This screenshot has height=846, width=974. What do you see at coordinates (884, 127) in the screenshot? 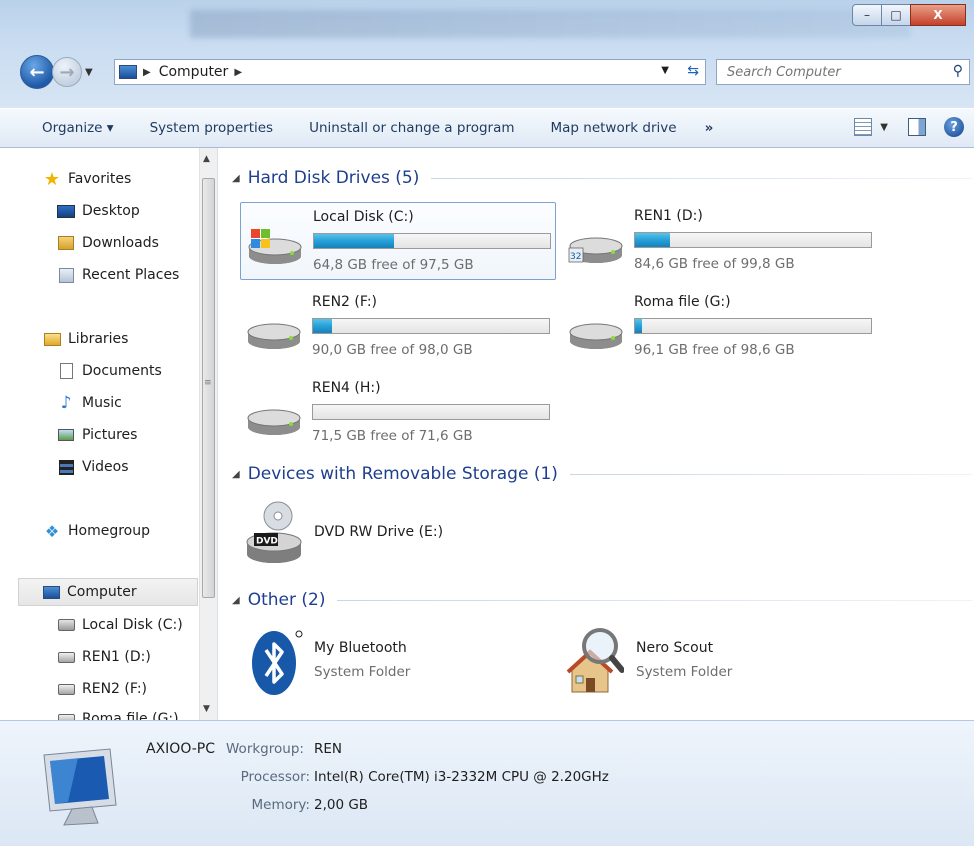
I see `view-dropdown-icon: ▼` at bounding box center [884, 127].